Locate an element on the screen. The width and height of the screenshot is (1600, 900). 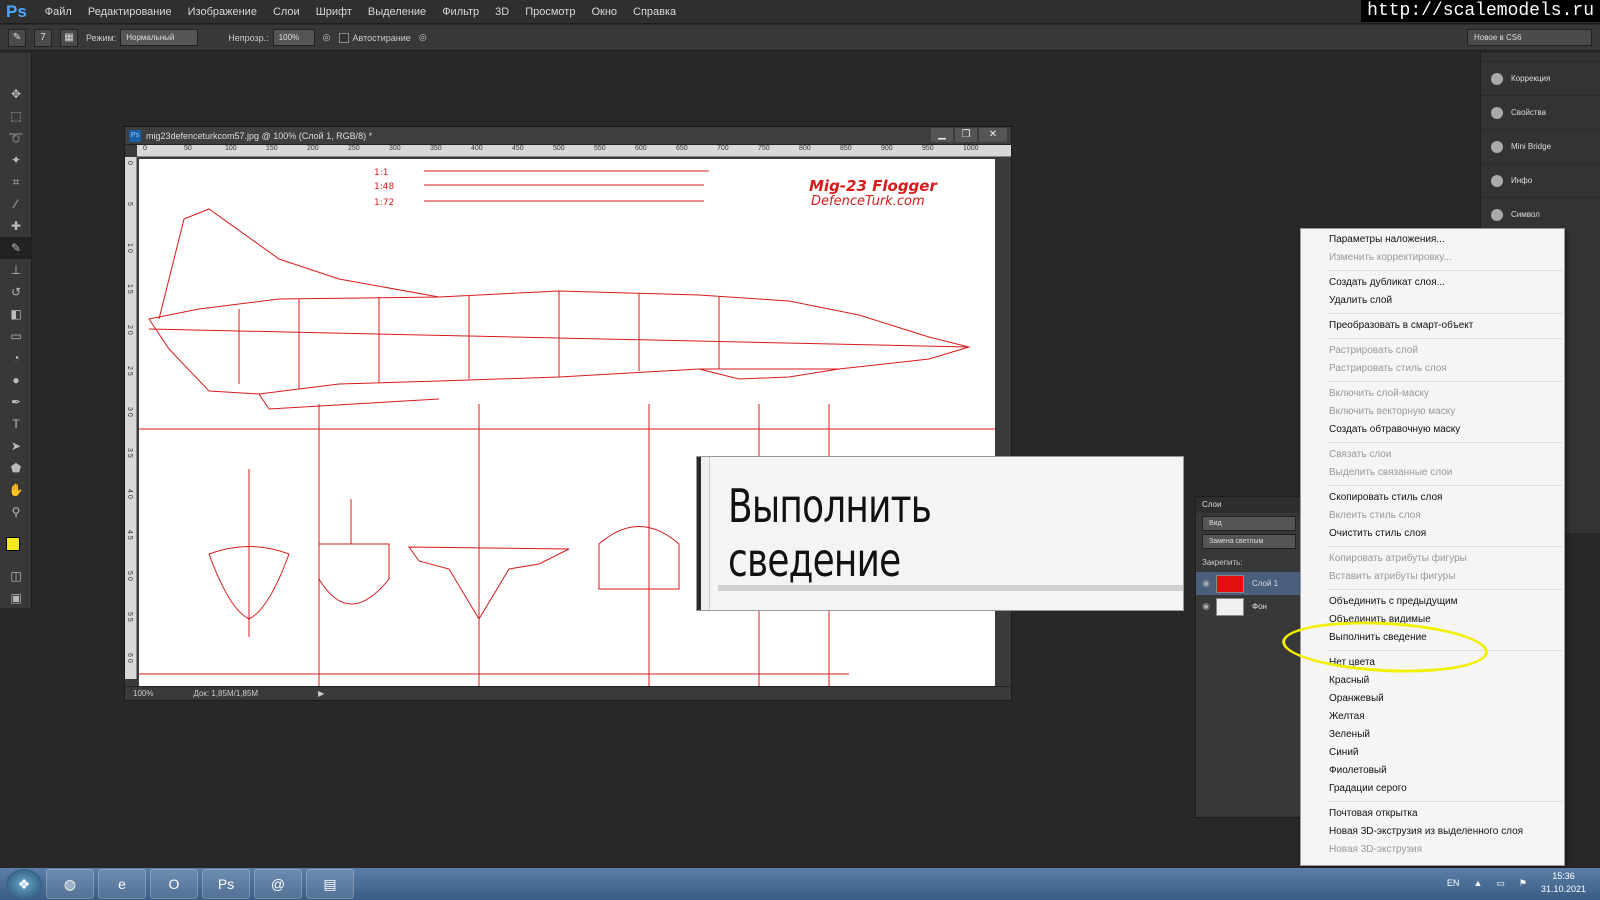
crop-tool-icon: ⌗ is located at coordinates (16, 182).